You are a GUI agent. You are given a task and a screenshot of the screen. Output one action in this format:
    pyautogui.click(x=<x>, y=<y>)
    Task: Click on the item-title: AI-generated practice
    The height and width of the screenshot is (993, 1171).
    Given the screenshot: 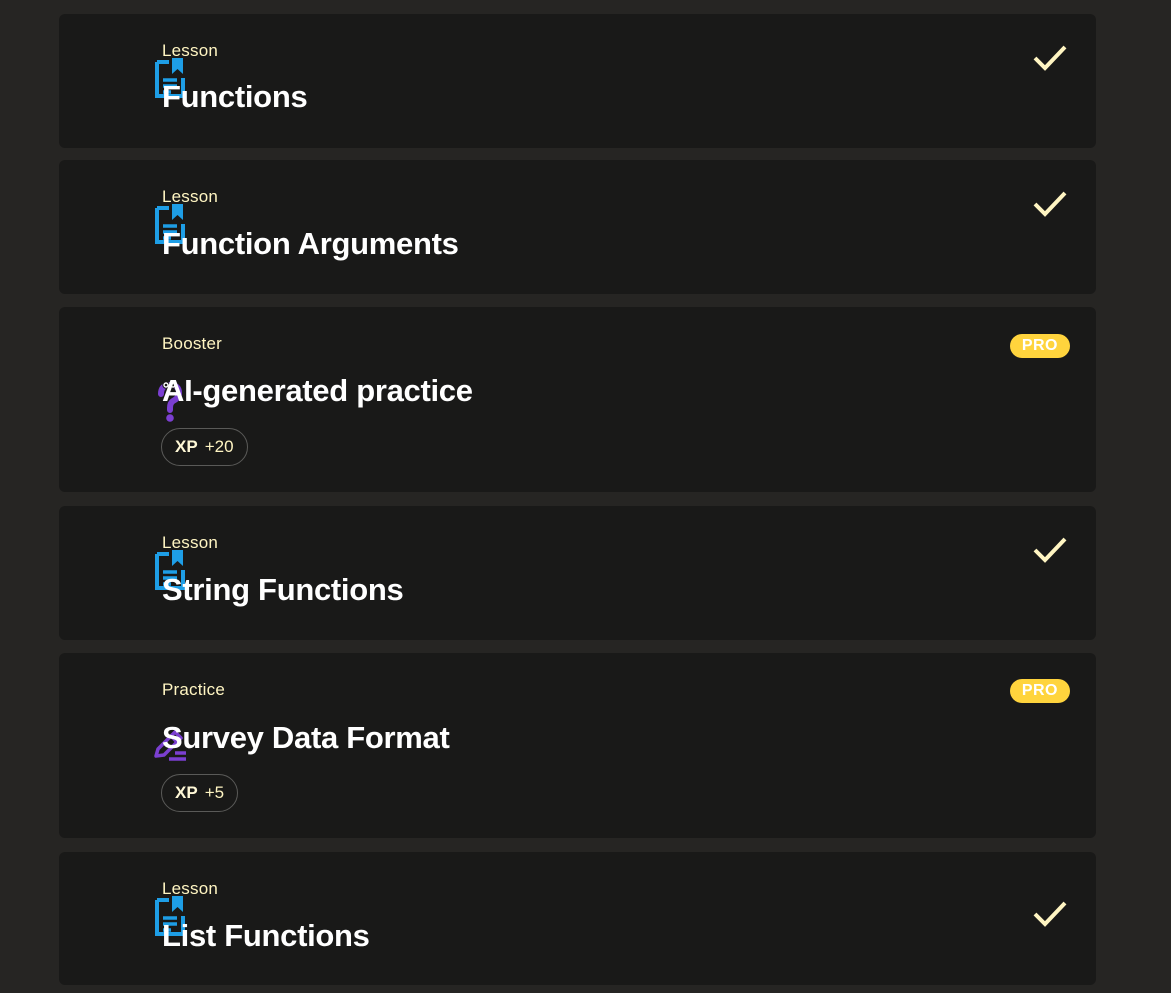 What is the action you would take?
    pyautogui.click(x=317, y=390)
    